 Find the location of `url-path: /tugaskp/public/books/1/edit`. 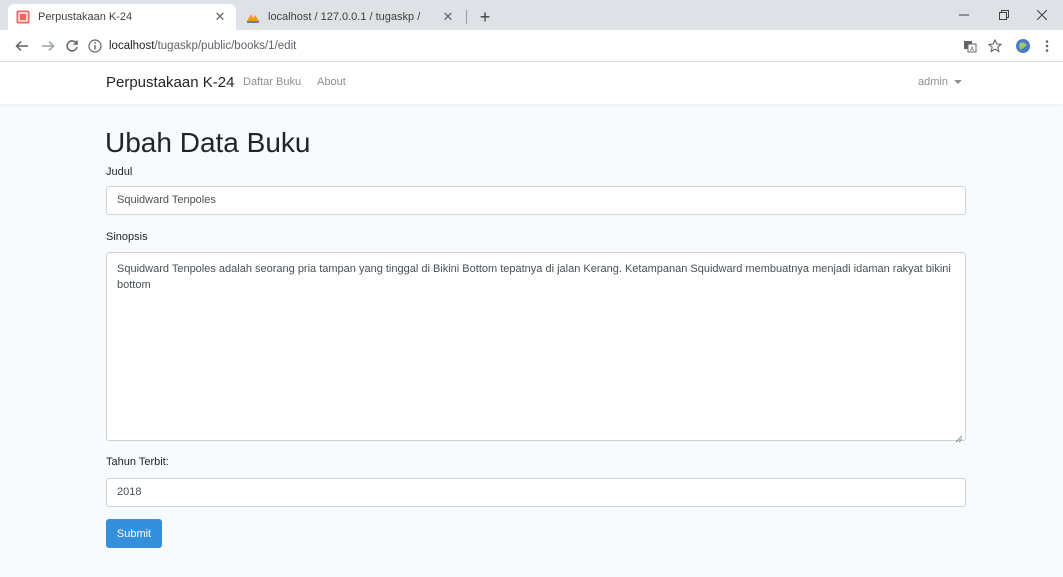

url-path: /tugaskp/public/books/1/edit is located at coordinates (225, 46).